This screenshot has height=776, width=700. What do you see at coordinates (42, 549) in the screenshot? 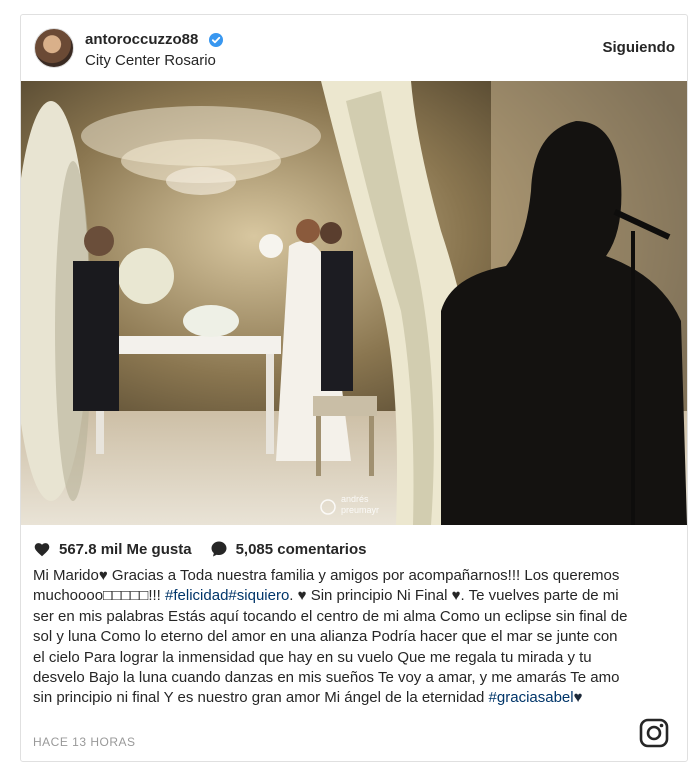
I see `heart-icon` at bounding box center [42, 549].